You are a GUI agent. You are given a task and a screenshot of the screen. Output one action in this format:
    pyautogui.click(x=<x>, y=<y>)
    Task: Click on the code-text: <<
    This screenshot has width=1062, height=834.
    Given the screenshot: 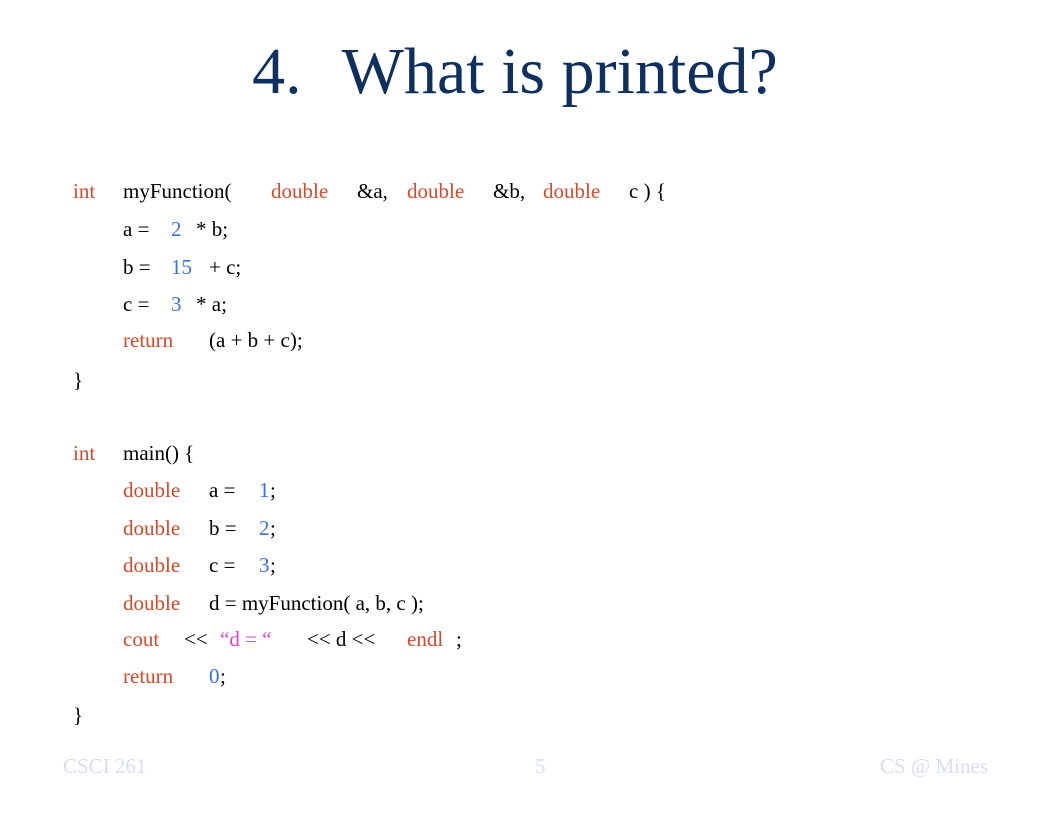 What is the action you would take?
    pyautogui.click(x=196, y=639)
    